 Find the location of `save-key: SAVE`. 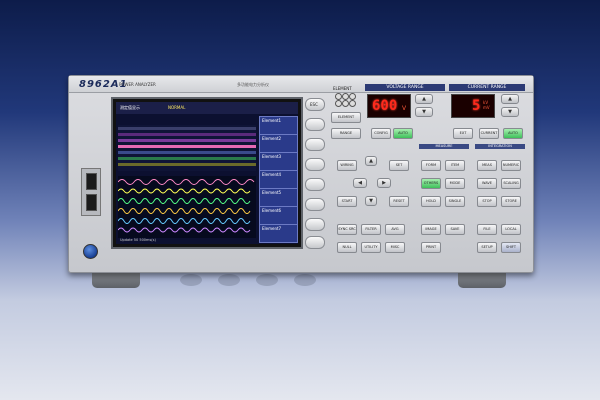

save-key: SAVE is located at coordinates (455, 229).